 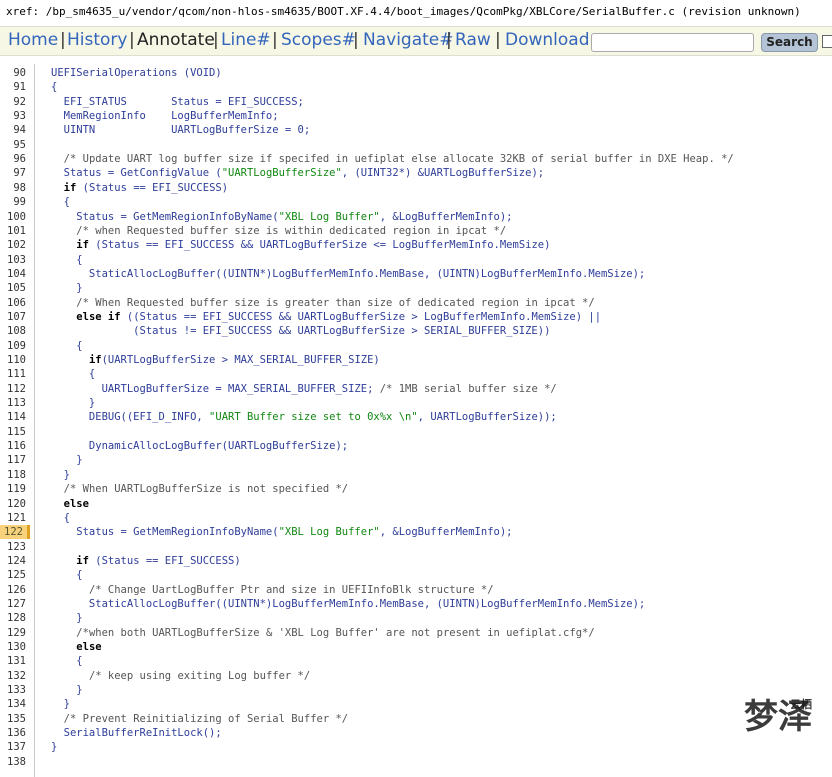 What do you see at coordinates (15, 704) in the screenshot?
I see `line-number-link: 134` at bounding box center [15, 704].